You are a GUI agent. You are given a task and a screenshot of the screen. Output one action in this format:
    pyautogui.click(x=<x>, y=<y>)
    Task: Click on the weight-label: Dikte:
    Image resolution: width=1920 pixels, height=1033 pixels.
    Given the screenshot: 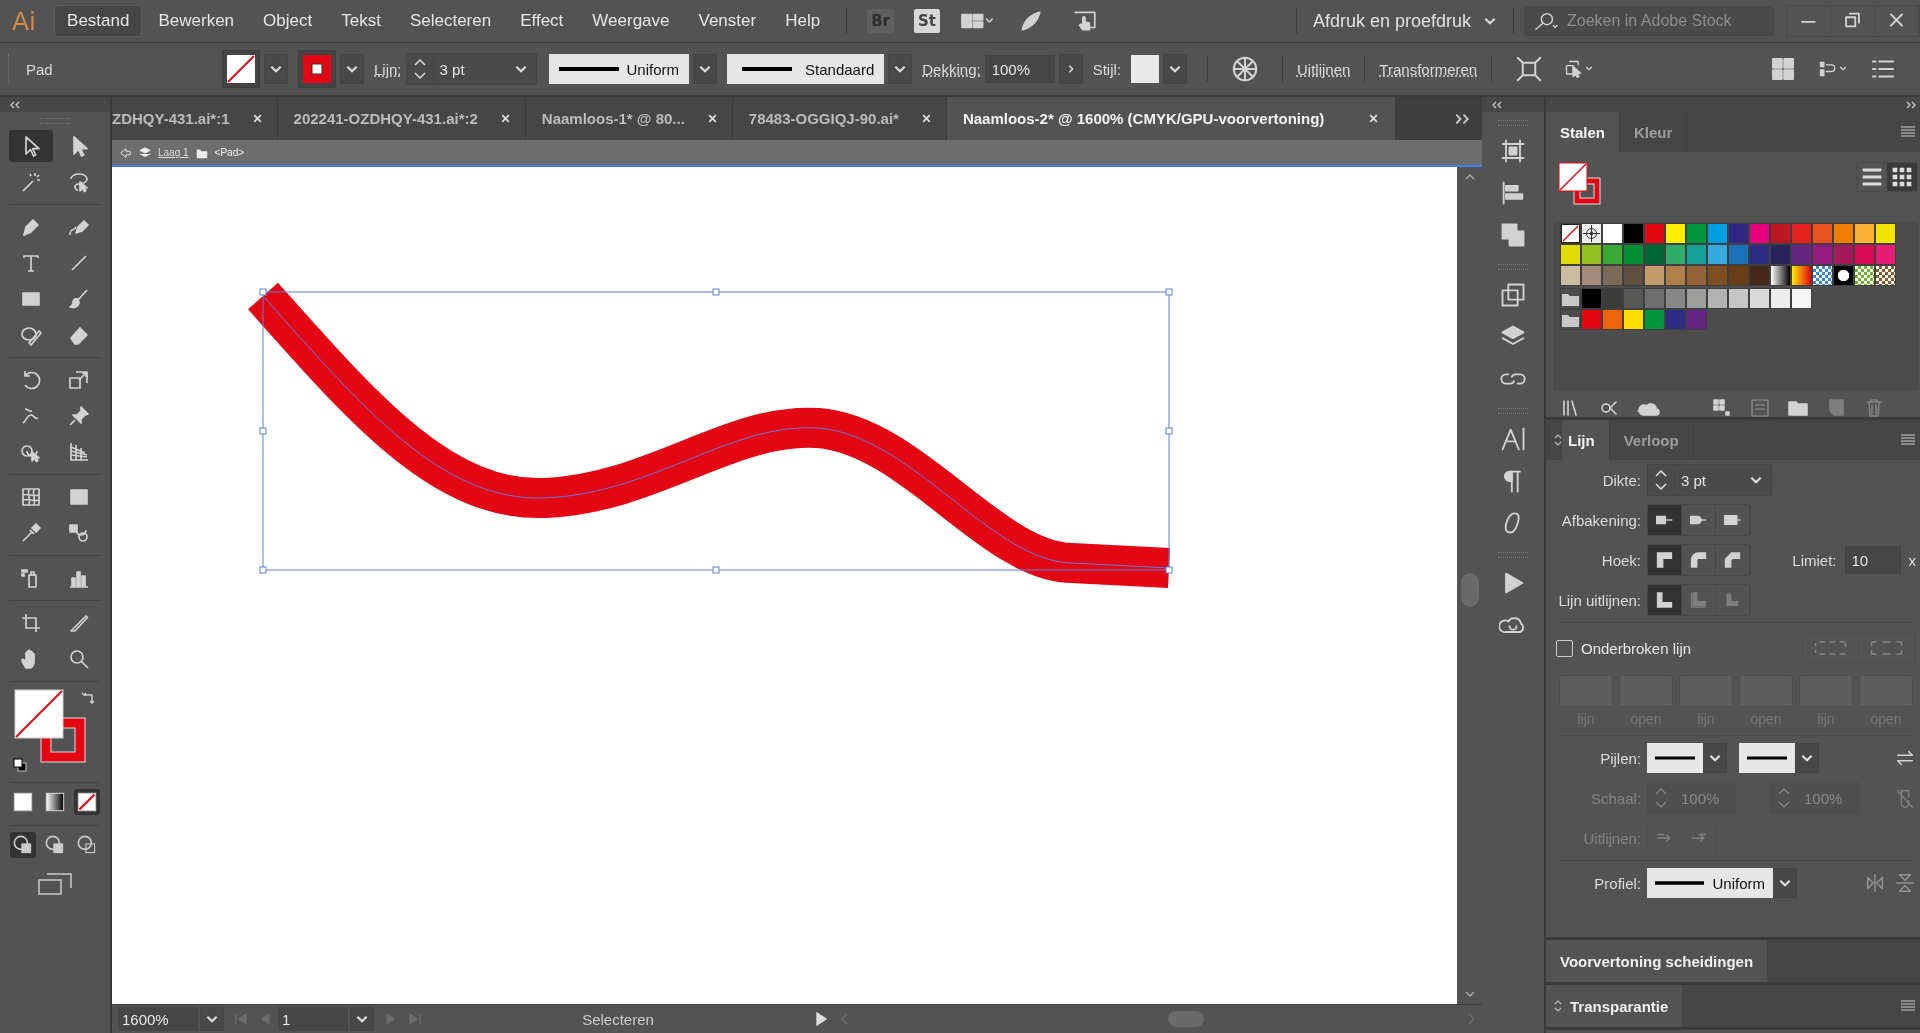 What is the action you would take?
    pyautogui.click(x=1621, y=480)
    